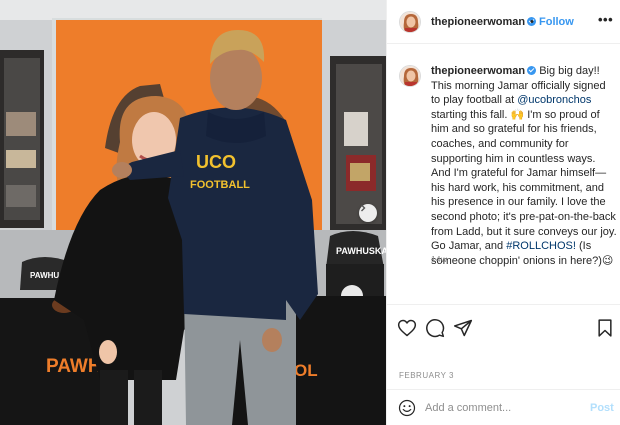 The image size is (620, 425). I want to click on more-options-icon: •••, so click(605, 20).